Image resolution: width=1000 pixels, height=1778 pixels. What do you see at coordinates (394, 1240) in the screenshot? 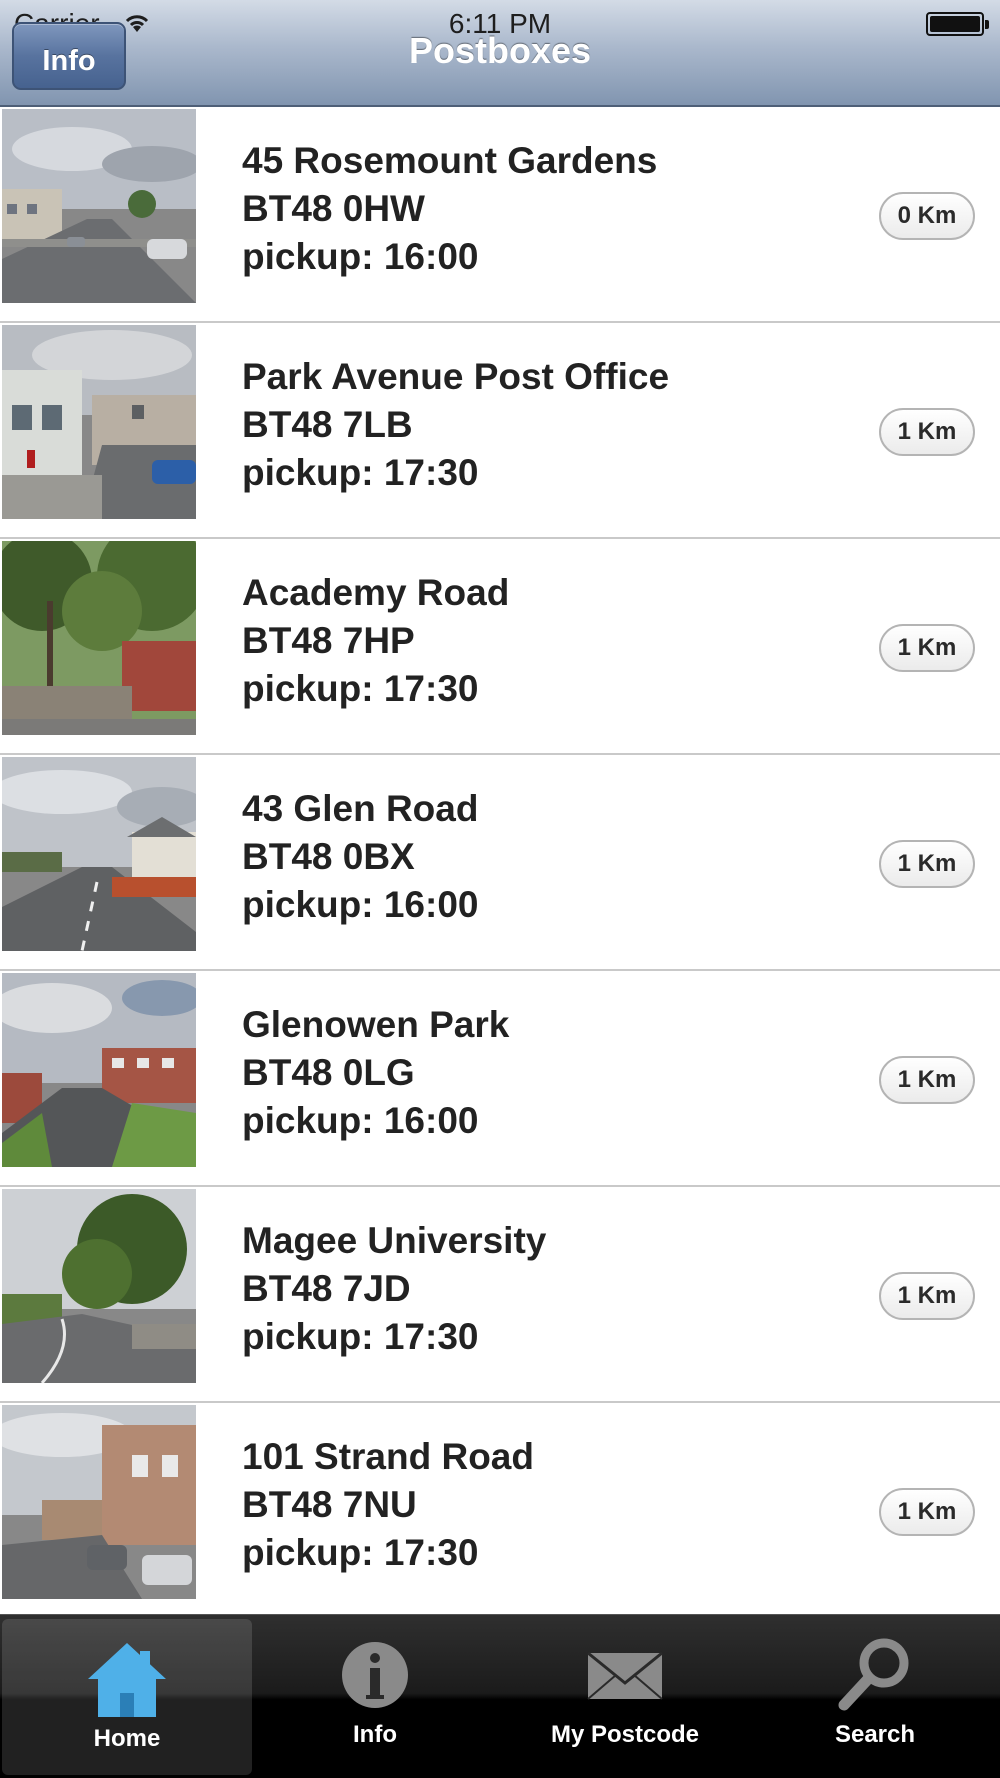
I see `postbox-name: Magee University` at bounding box center [394, 1240].